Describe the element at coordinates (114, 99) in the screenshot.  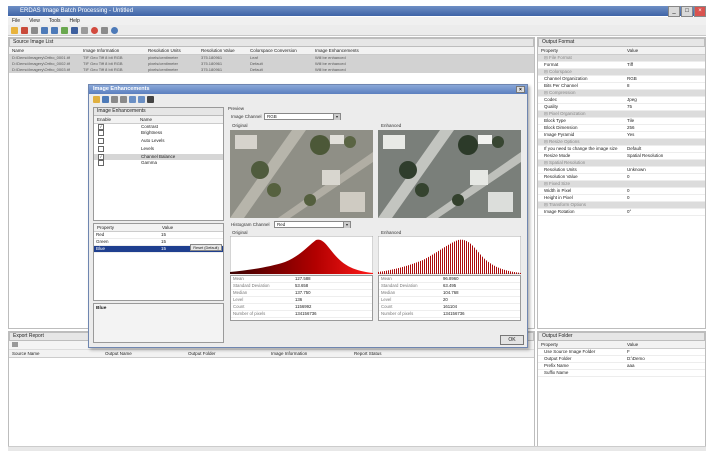
I see `copy-icon` at that location.